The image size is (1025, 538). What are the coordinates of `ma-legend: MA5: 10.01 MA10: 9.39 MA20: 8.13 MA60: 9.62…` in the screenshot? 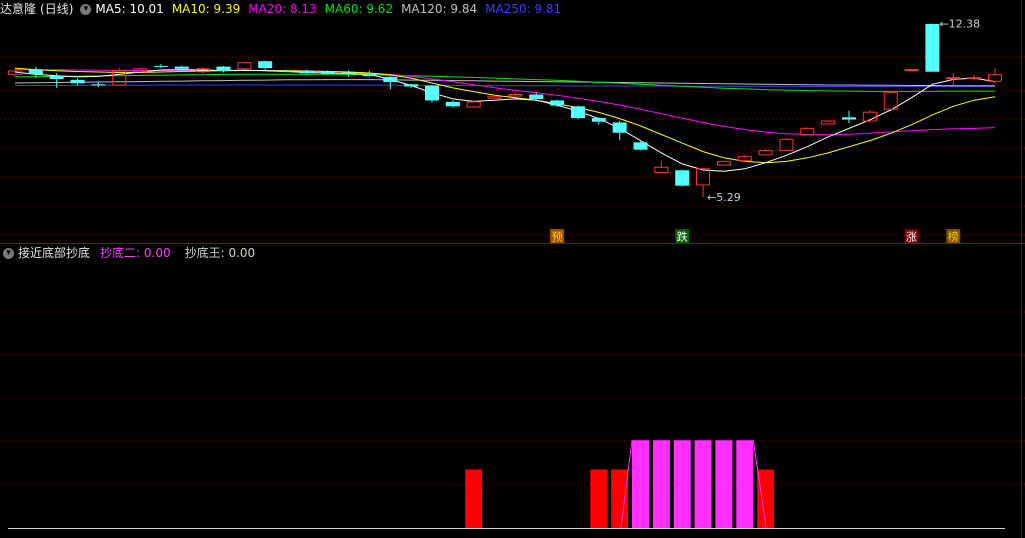 It's located at (332, 9).